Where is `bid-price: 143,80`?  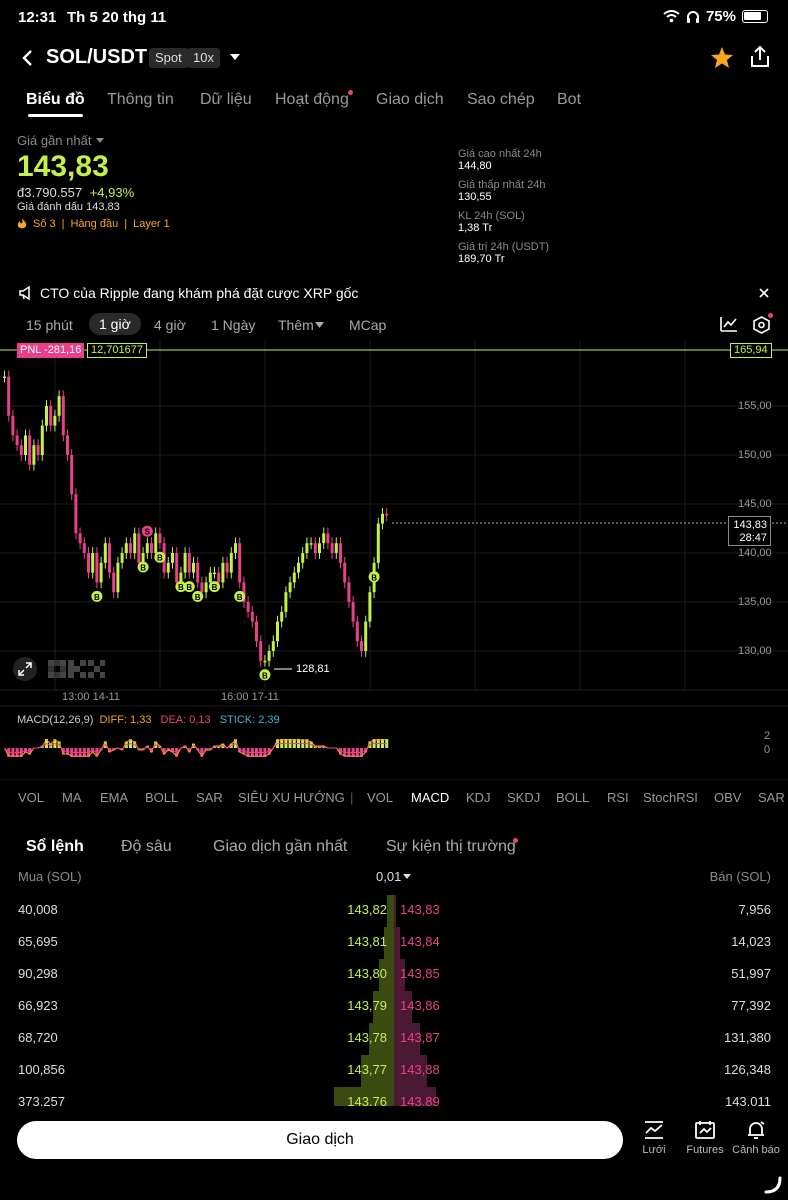
bid-price: 143,80 is located at coordinates (367, 973).